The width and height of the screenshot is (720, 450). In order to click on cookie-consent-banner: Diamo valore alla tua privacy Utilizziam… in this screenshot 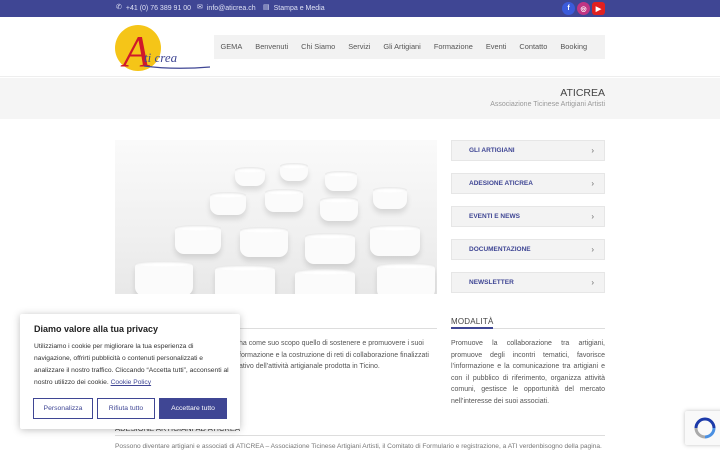, I will do `click(130, 371)`.